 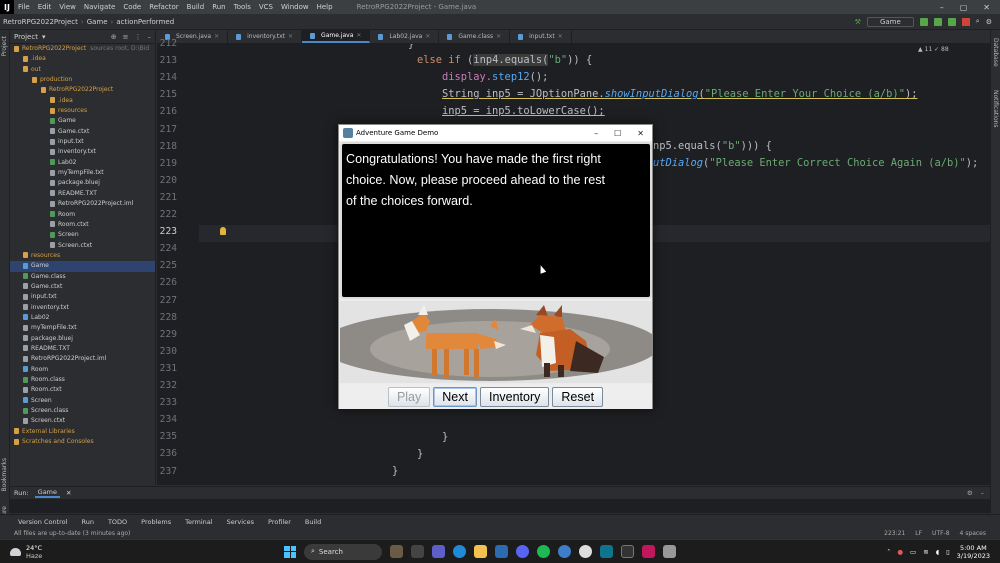 What do you see at coordinates (627, 551) in the screenshot?
I see `terminal-icon` at bounding box center [627, 551].